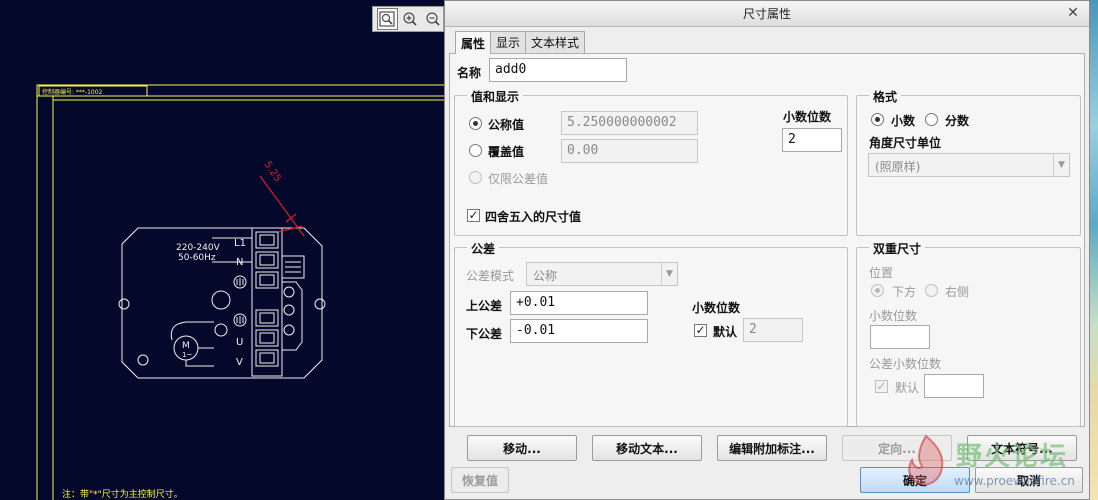 The width and height of the screenshot is (1098, 500). What do you see at coordinates (898, 167) in the screenshot?
I see `angle-units-value: (照原样)` at bounding box center [898, 167].